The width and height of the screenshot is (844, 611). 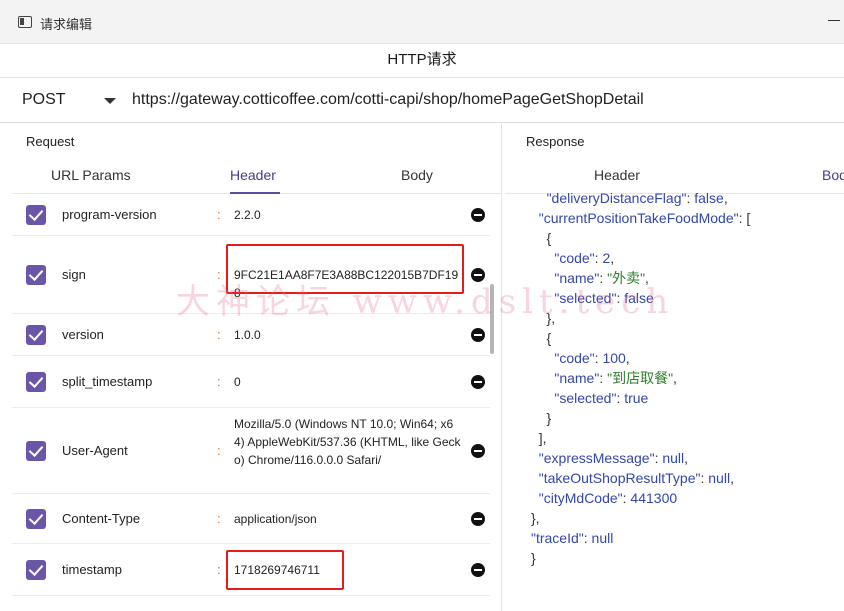 I want to click on header-value: 0, so click(x=348, y=382).